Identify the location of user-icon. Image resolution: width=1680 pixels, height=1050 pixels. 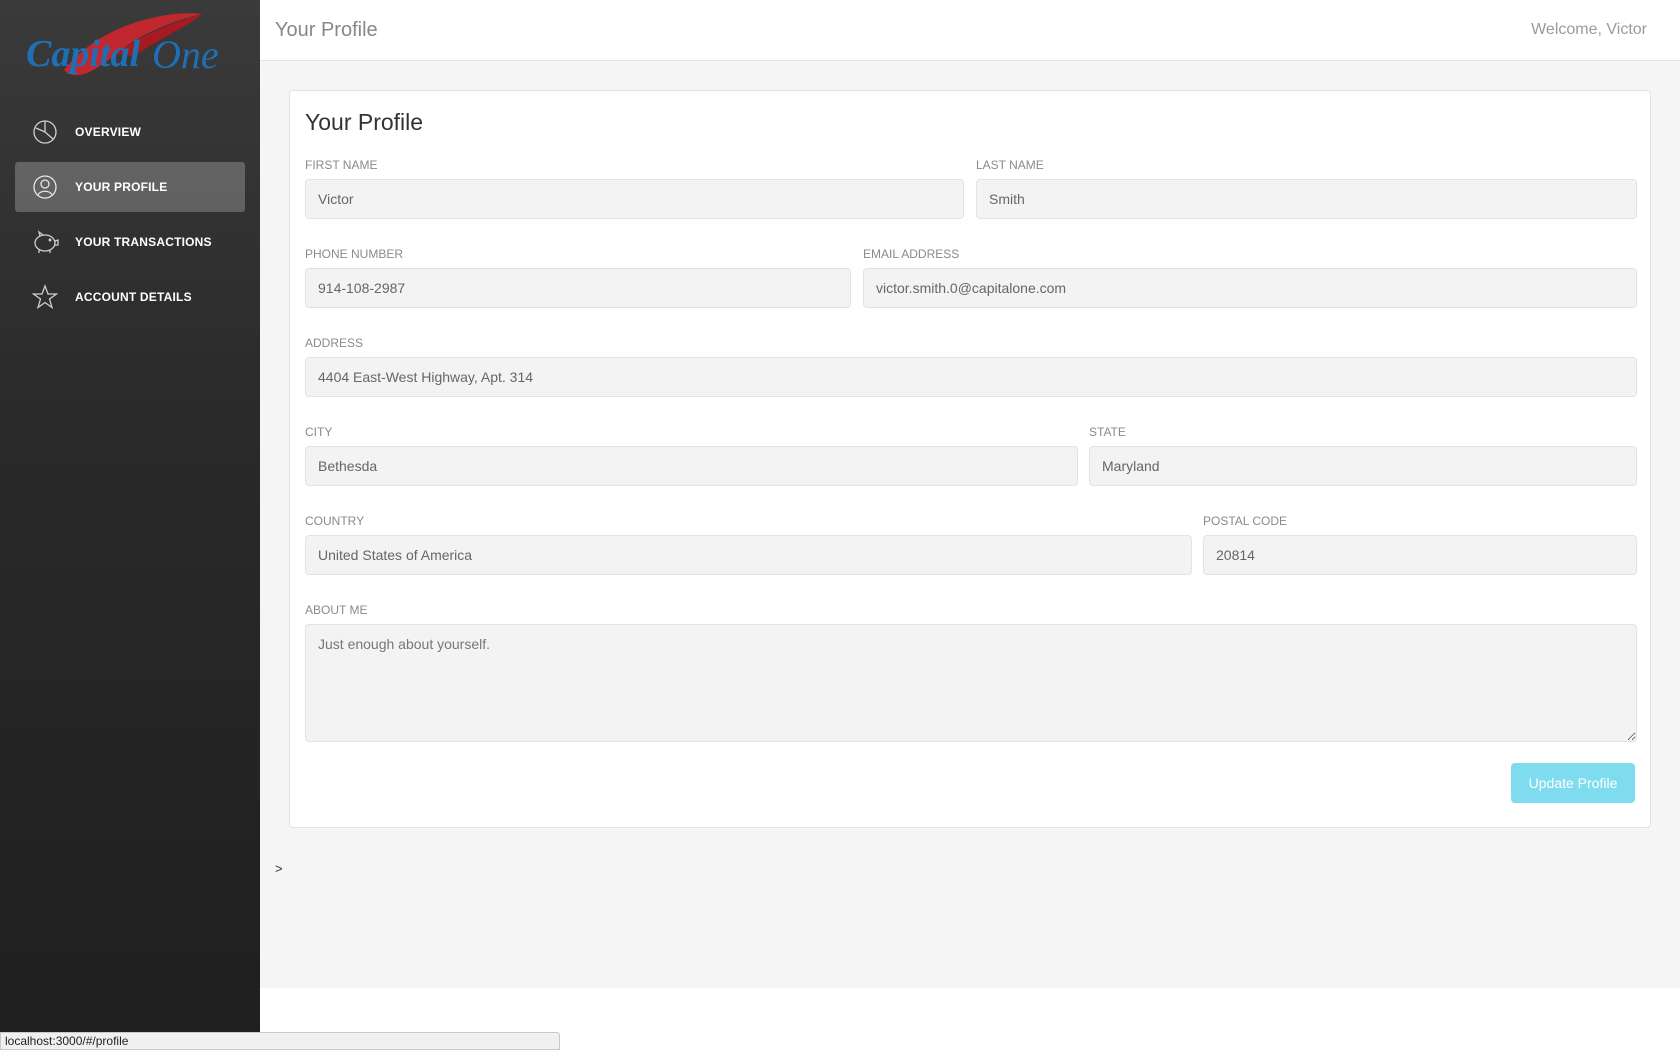
(45, 187).